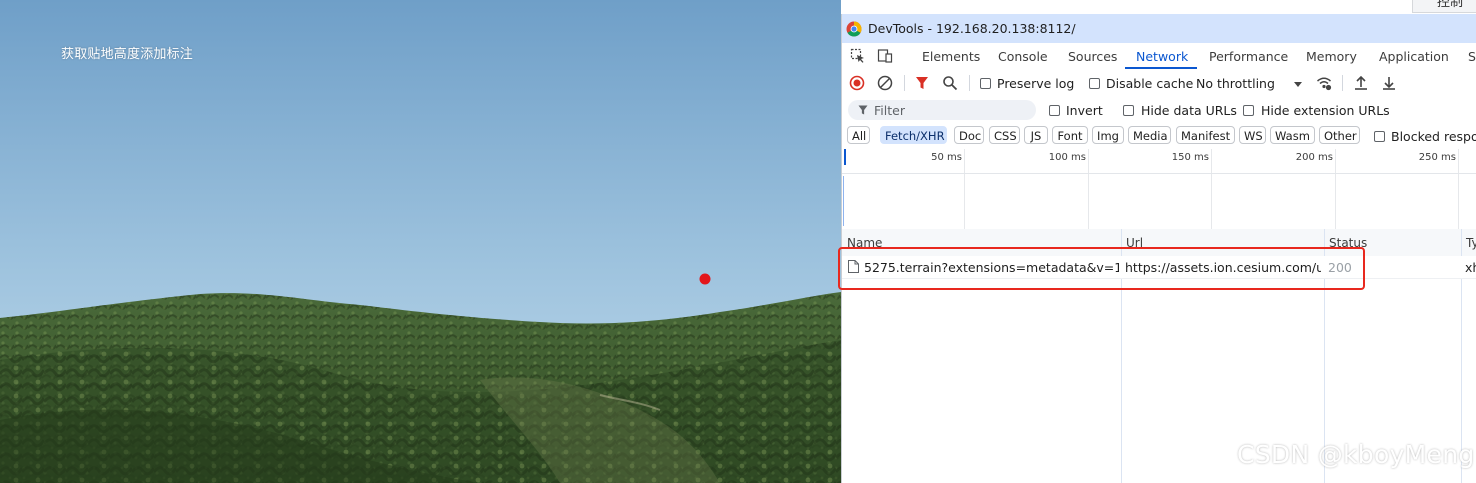 The width and height of the screenshot is (1476, 483). Describe the element at coordinates (1433, 136) in the screenshot. I see `blocked-responses-label: Blocked respor` at that location.